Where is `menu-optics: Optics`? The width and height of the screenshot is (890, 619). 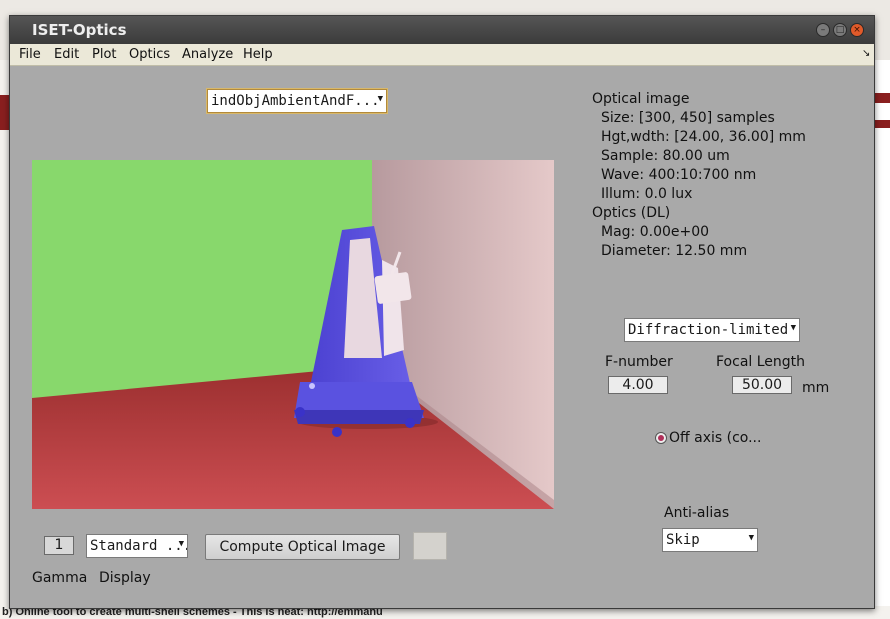 menu-optics: Optics is located at coordinates (149, 54).